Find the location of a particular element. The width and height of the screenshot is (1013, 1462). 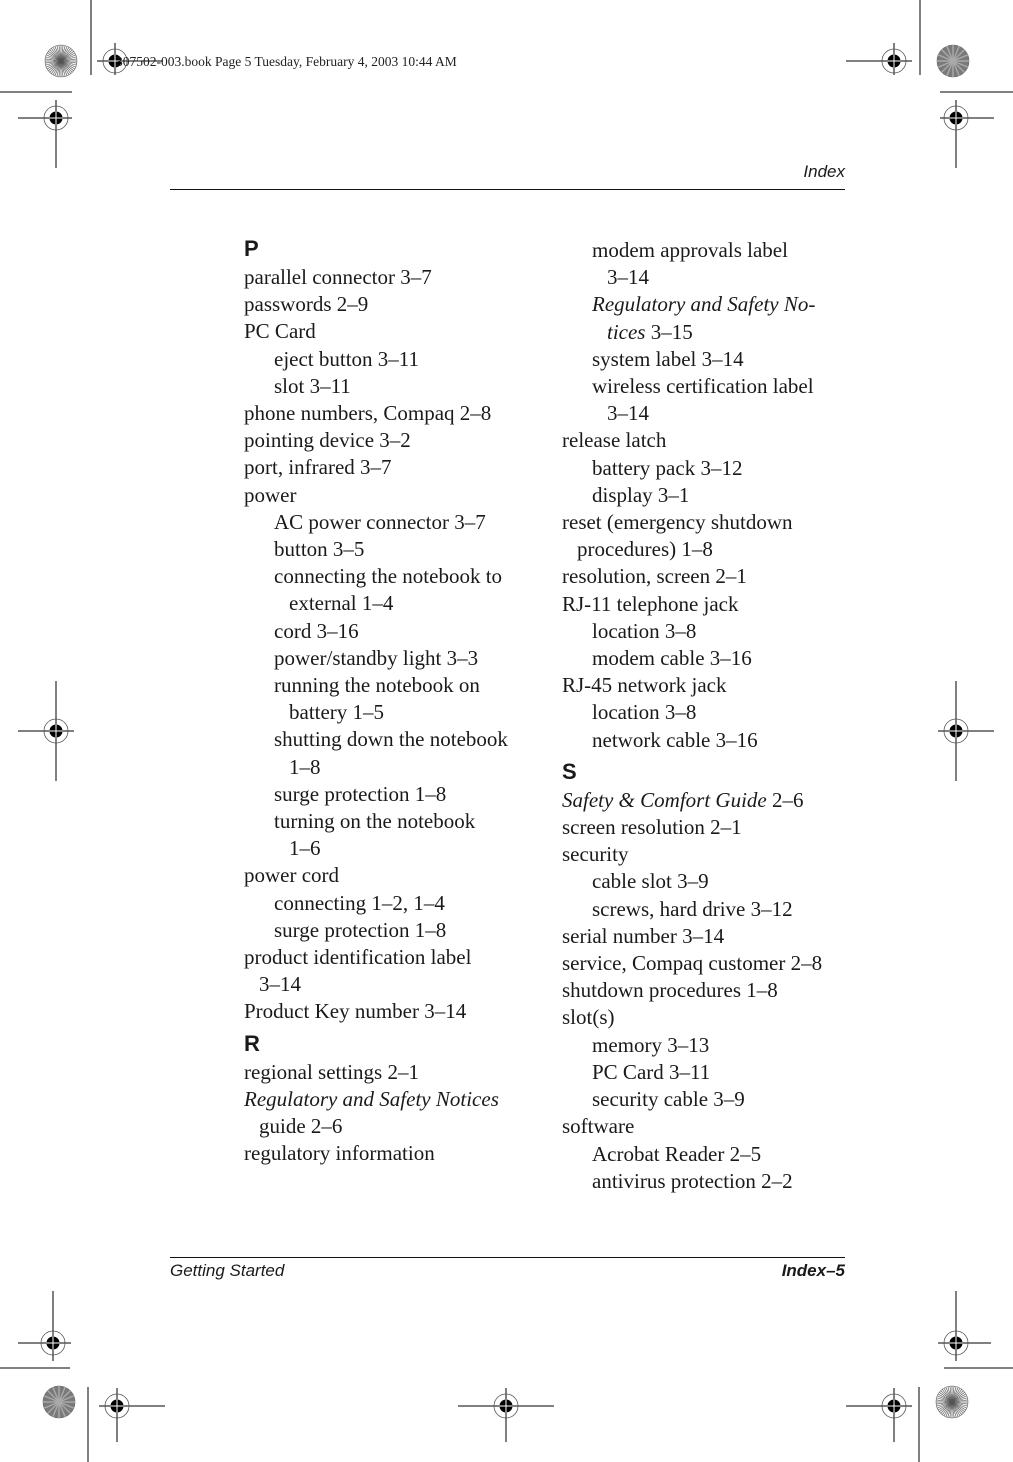

index-entry: serial number 3–14 is located at coordinates (643, 935).